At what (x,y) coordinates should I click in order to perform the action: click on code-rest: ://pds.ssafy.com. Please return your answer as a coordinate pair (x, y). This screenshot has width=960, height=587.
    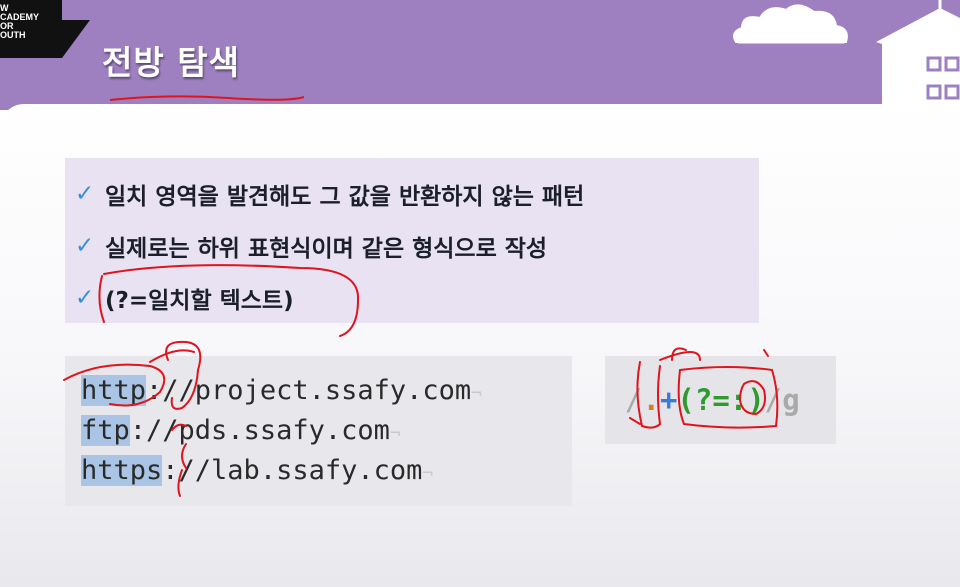
    Looking at the image, I should click on (259, 430).